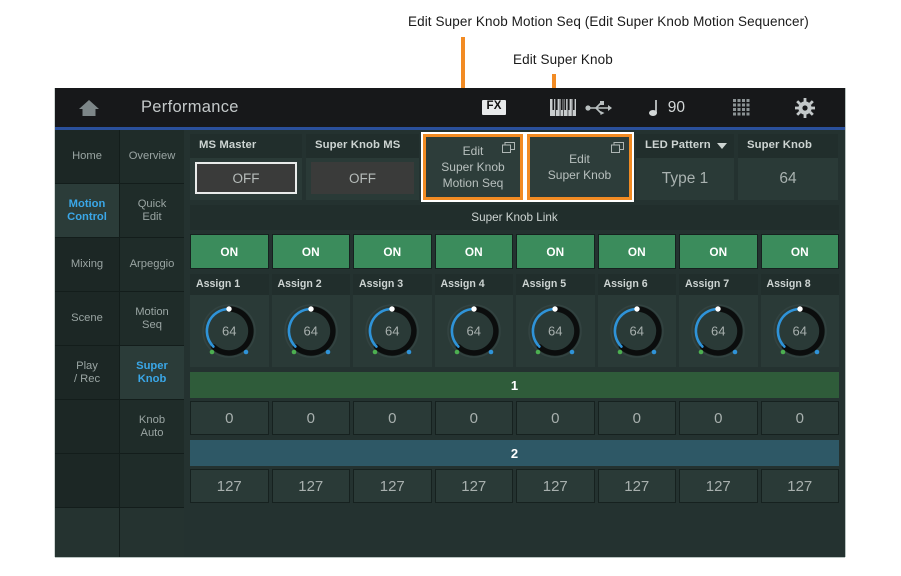 This screenshot has height=576, width=901. What do you see at coordinates (718, 486) in the screenshot?
I see `value-row-2-box-7: 127` at bounding box center [718, 486].